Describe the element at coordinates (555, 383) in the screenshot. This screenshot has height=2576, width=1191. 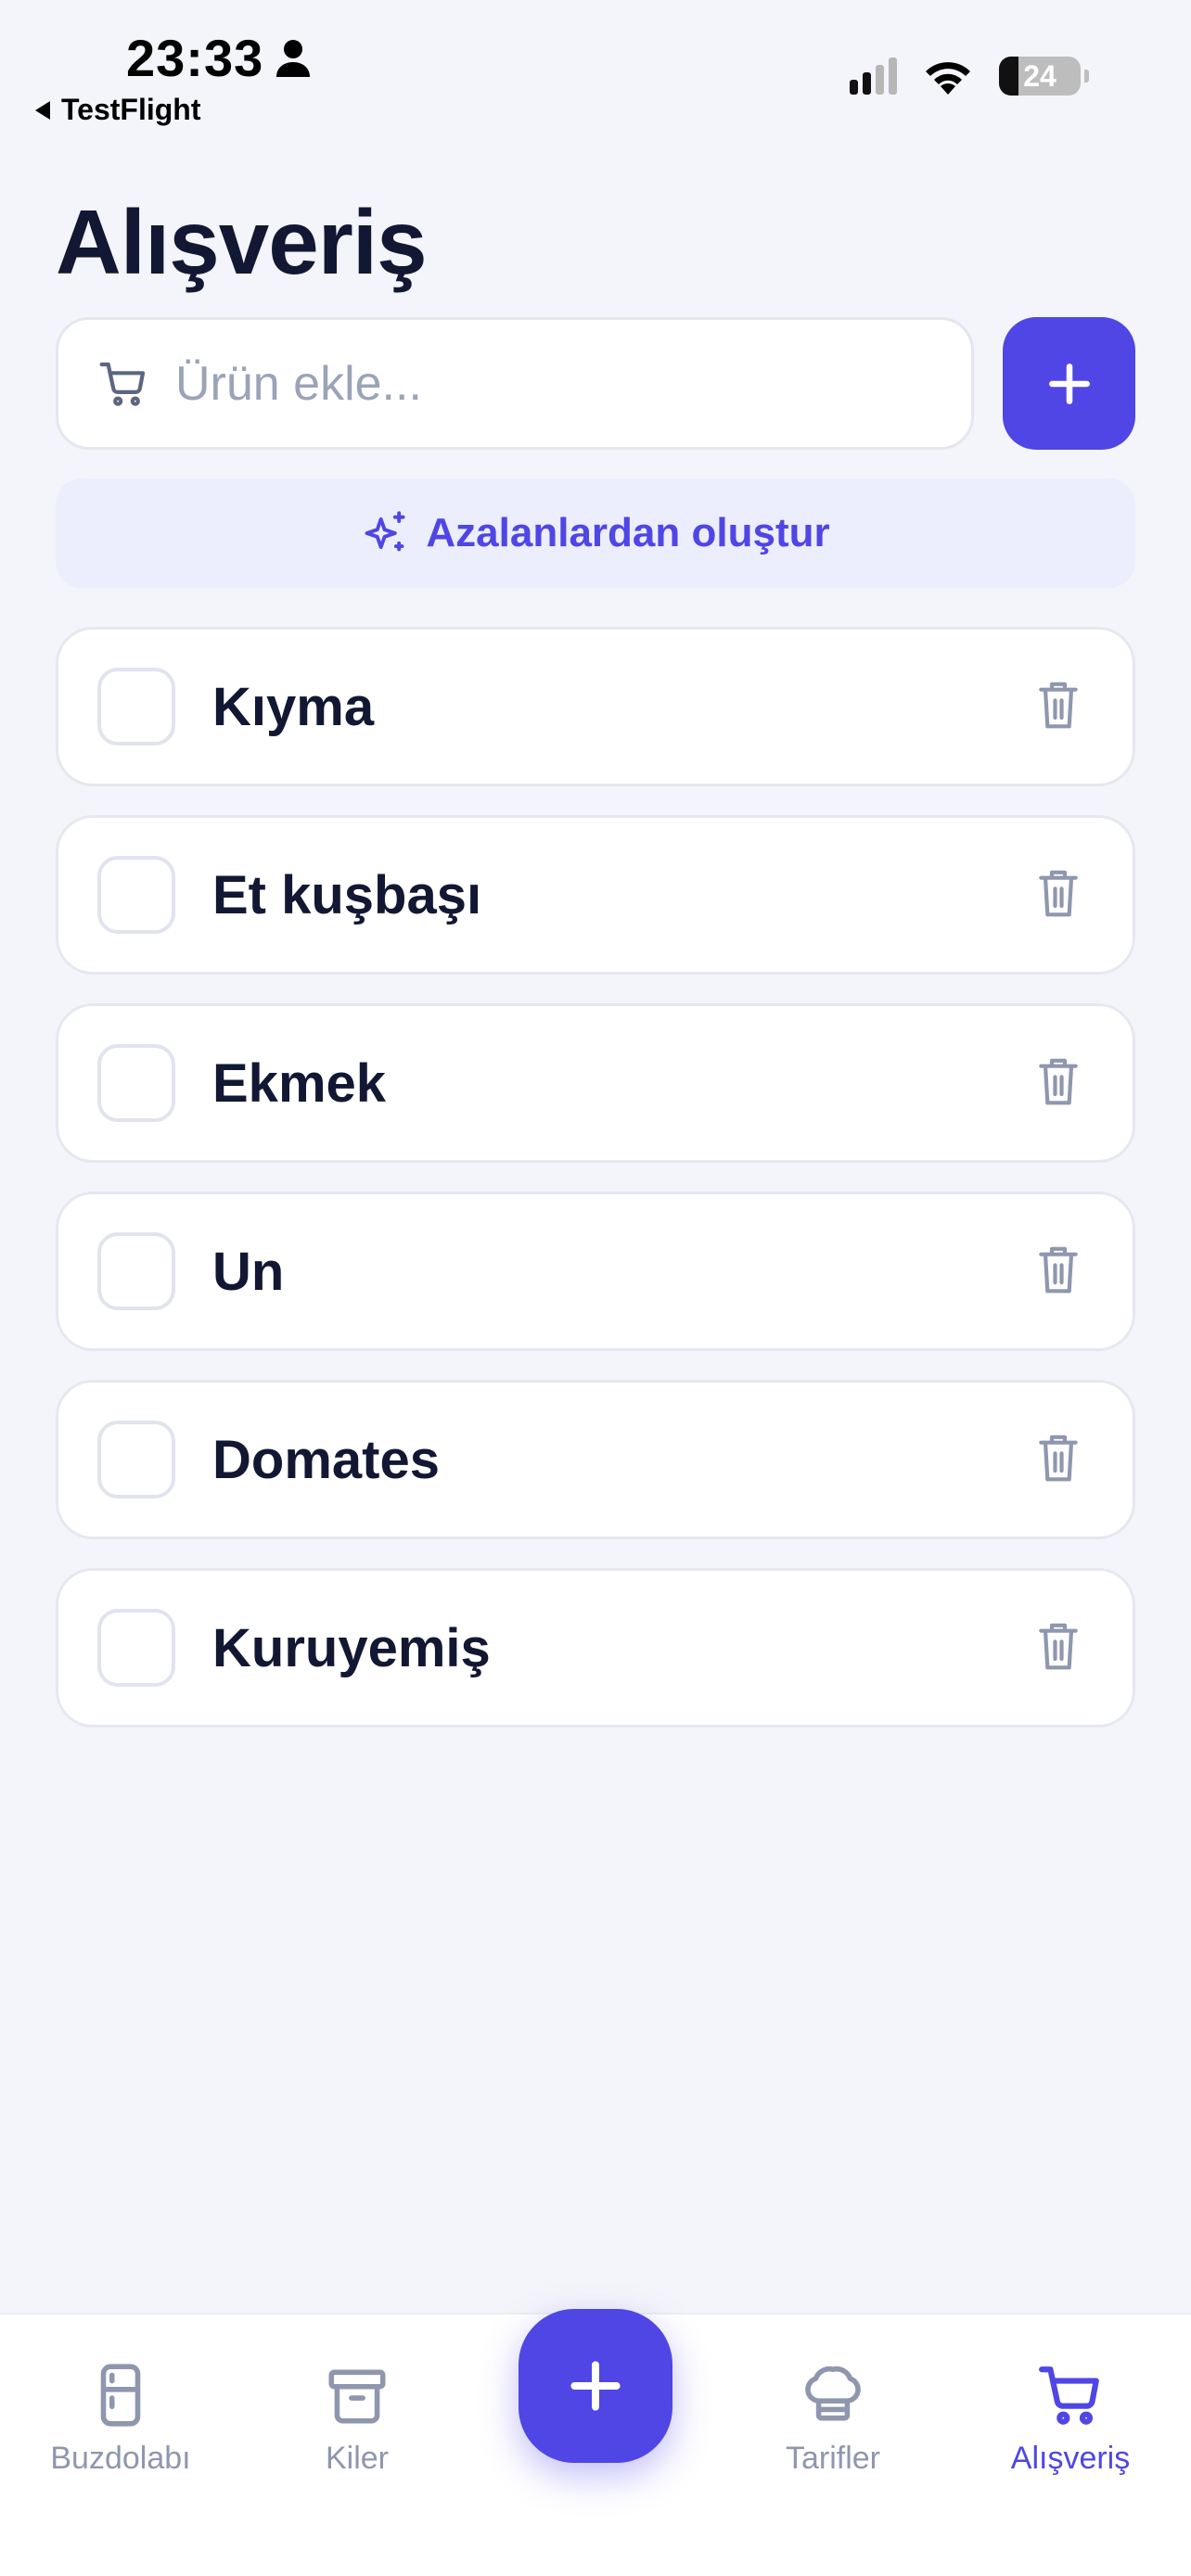
I see `add-item-input` at that location.